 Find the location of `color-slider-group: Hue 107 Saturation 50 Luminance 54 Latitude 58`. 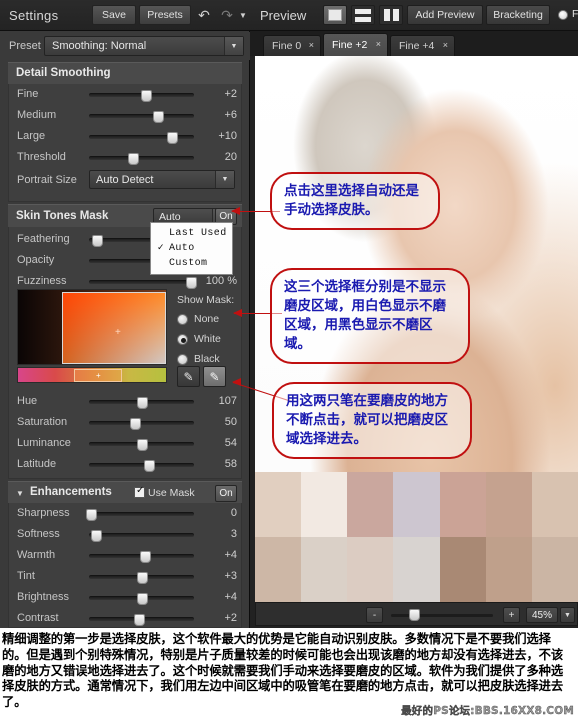

color-slider-group: Hue 107 Saturation 50 Luminance 54 Latitude 58 is located at coordinates (125, 433).